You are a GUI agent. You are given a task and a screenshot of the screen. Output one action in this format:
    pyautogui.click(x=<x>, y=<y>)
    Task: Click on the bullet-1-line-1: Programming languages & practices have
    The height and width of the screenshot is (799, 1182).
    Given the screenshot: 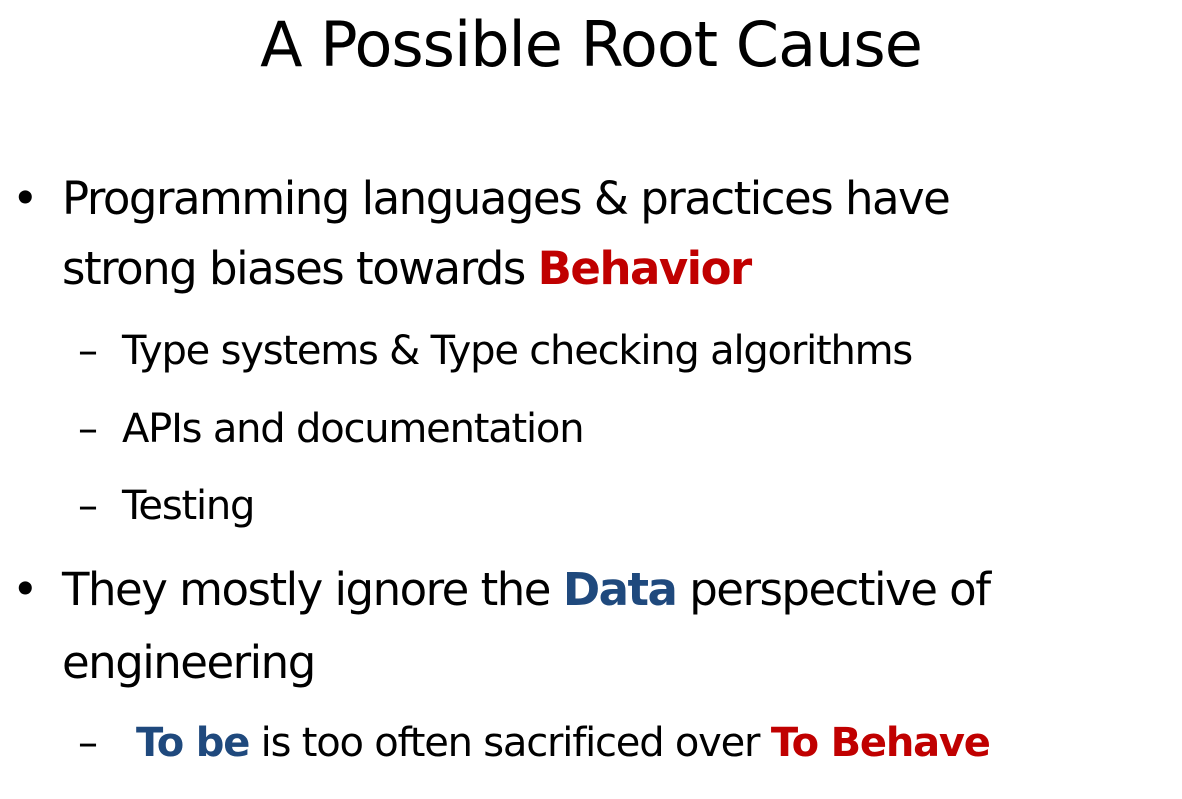 What is the action you would take?
    pyautogui.click(x=506, y=198)
    